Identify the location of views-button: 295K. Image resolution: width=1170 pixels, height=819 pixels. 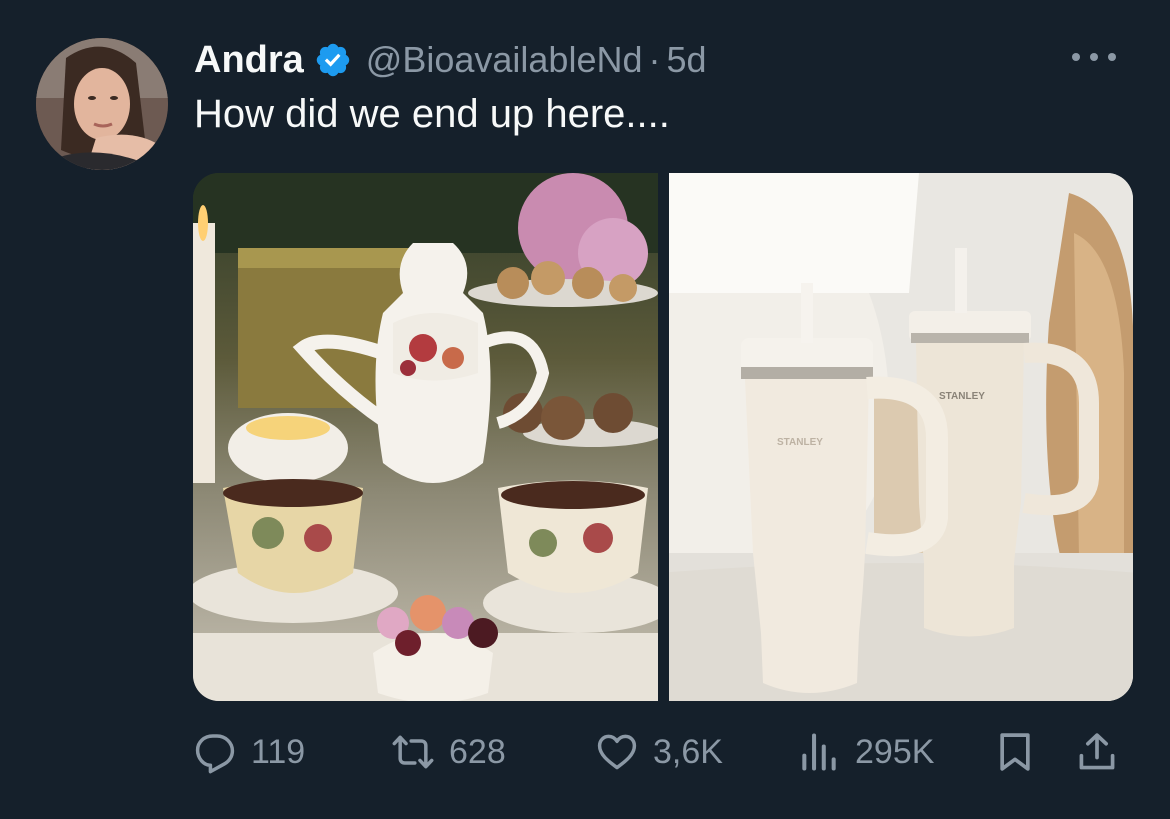
(865, 752).